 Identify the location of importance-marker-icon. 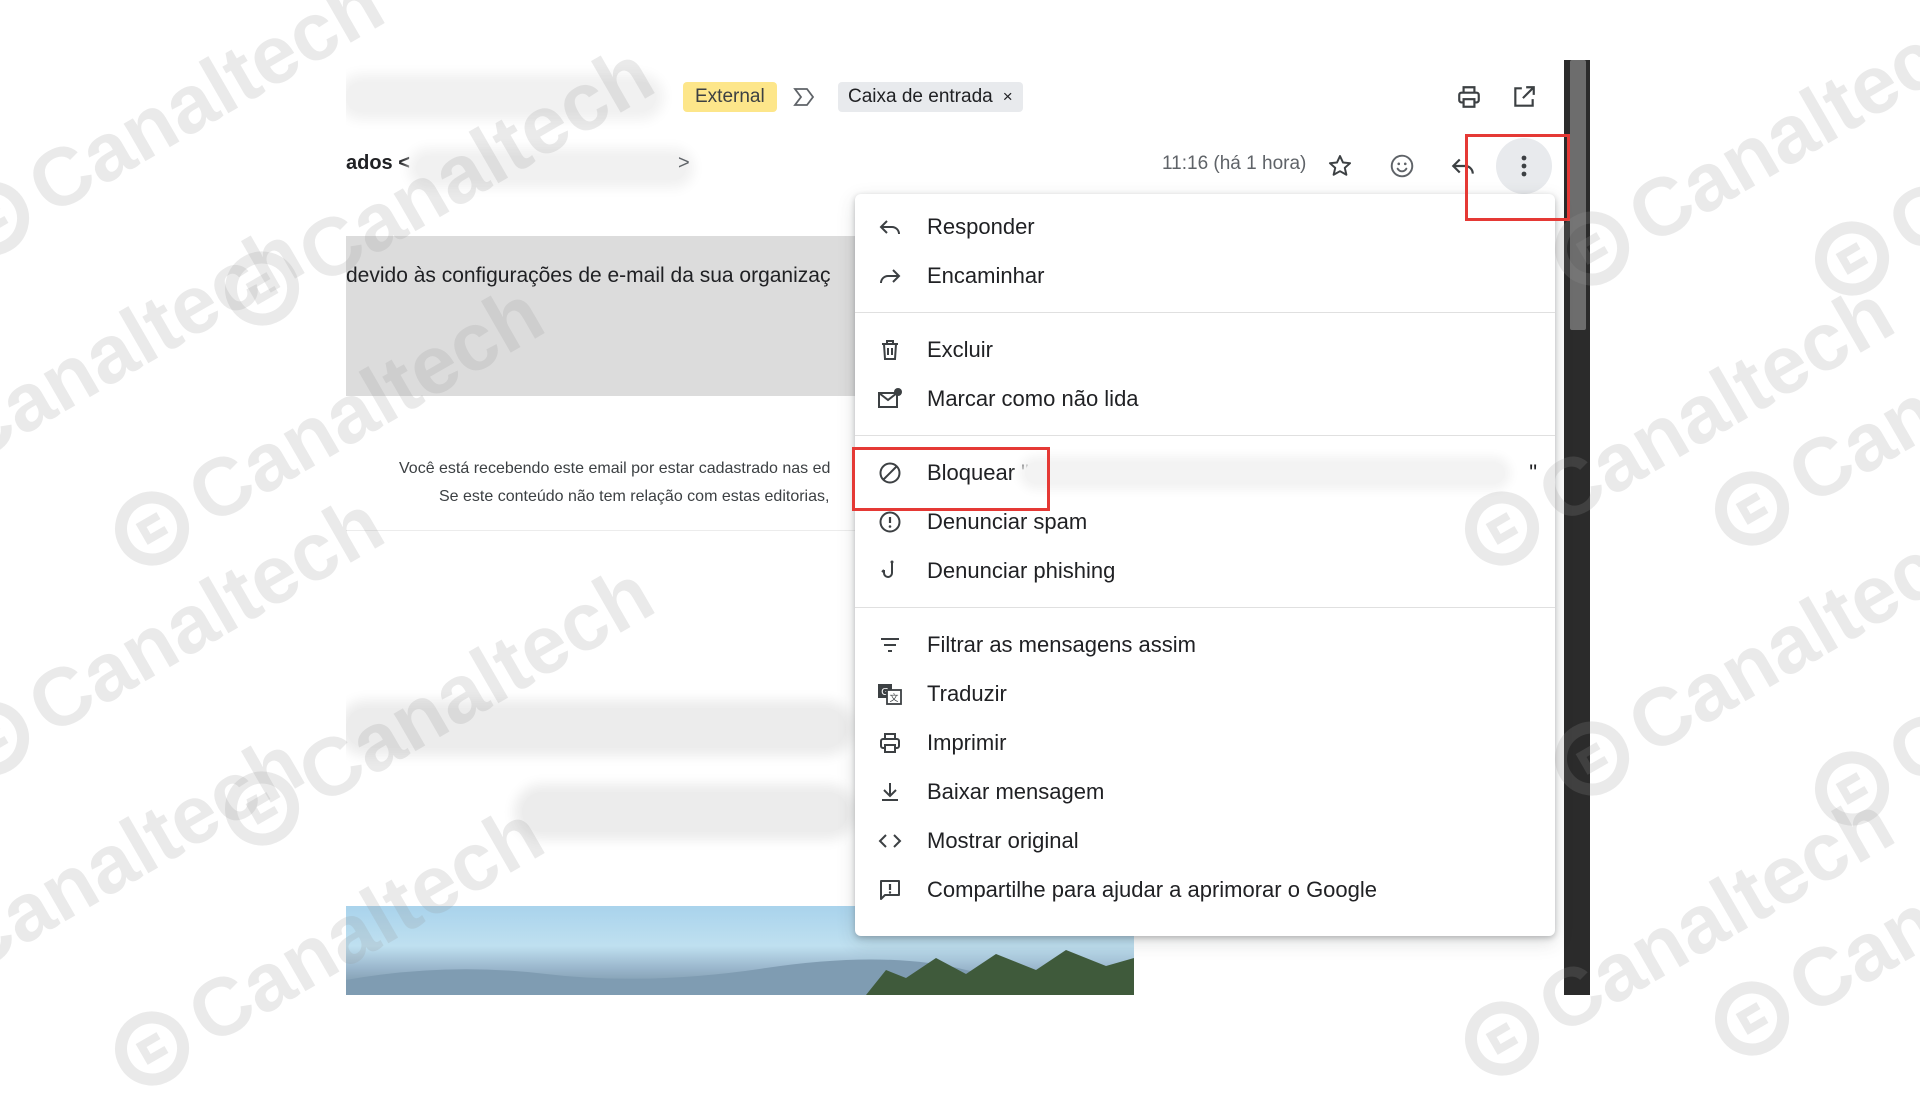
(804, 97).